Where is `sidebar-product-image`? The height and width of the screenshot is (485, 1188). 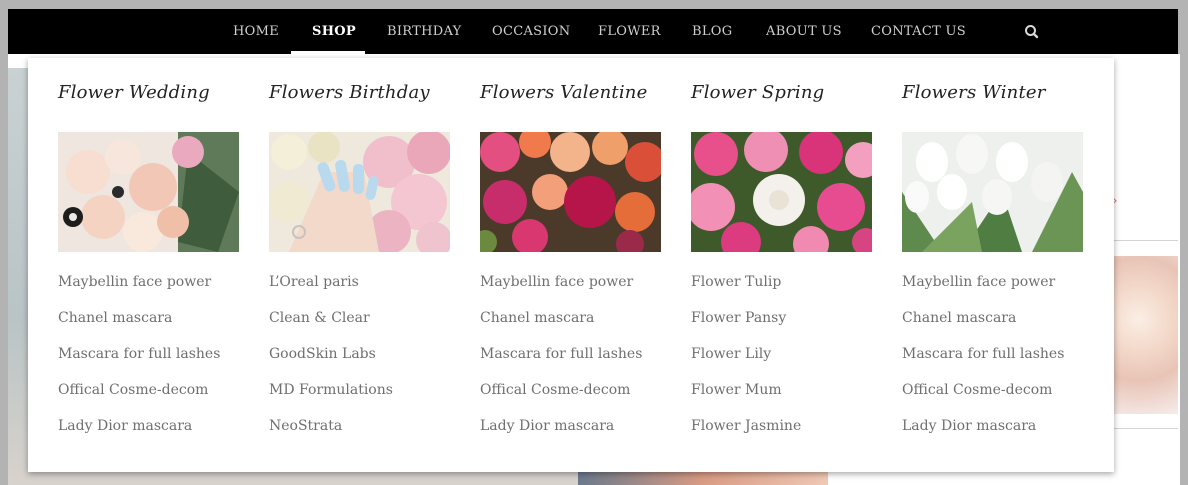
sidebar-product-image is located at coordinates (1145, 335).